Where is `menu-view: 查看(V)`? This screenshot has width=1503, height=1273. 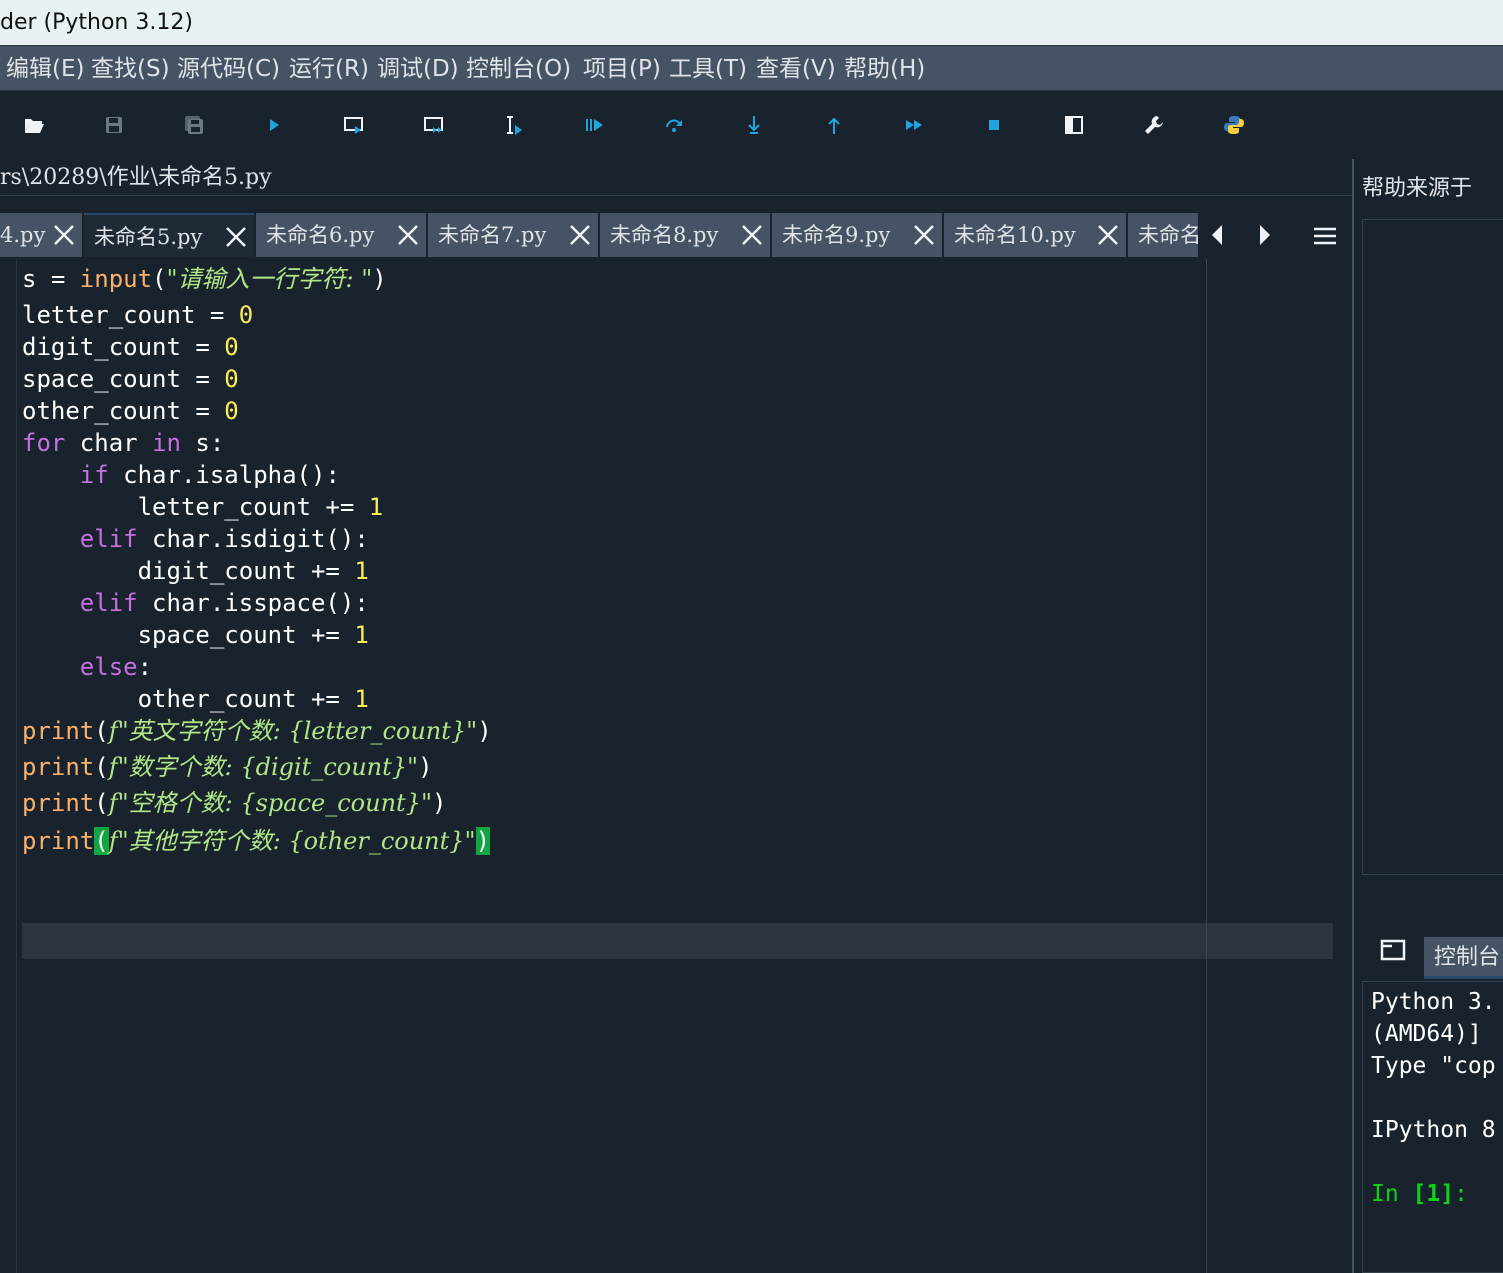
menu-view: 查看(V) is located at coordinates (796, 69).